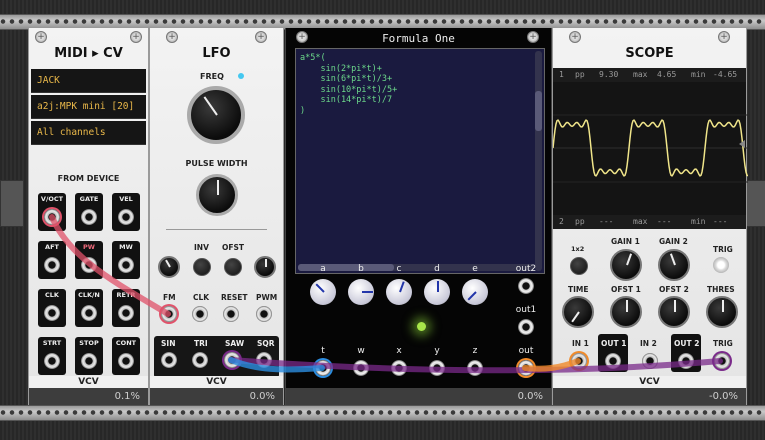  I want to click on out-jack, so click(526, 368).